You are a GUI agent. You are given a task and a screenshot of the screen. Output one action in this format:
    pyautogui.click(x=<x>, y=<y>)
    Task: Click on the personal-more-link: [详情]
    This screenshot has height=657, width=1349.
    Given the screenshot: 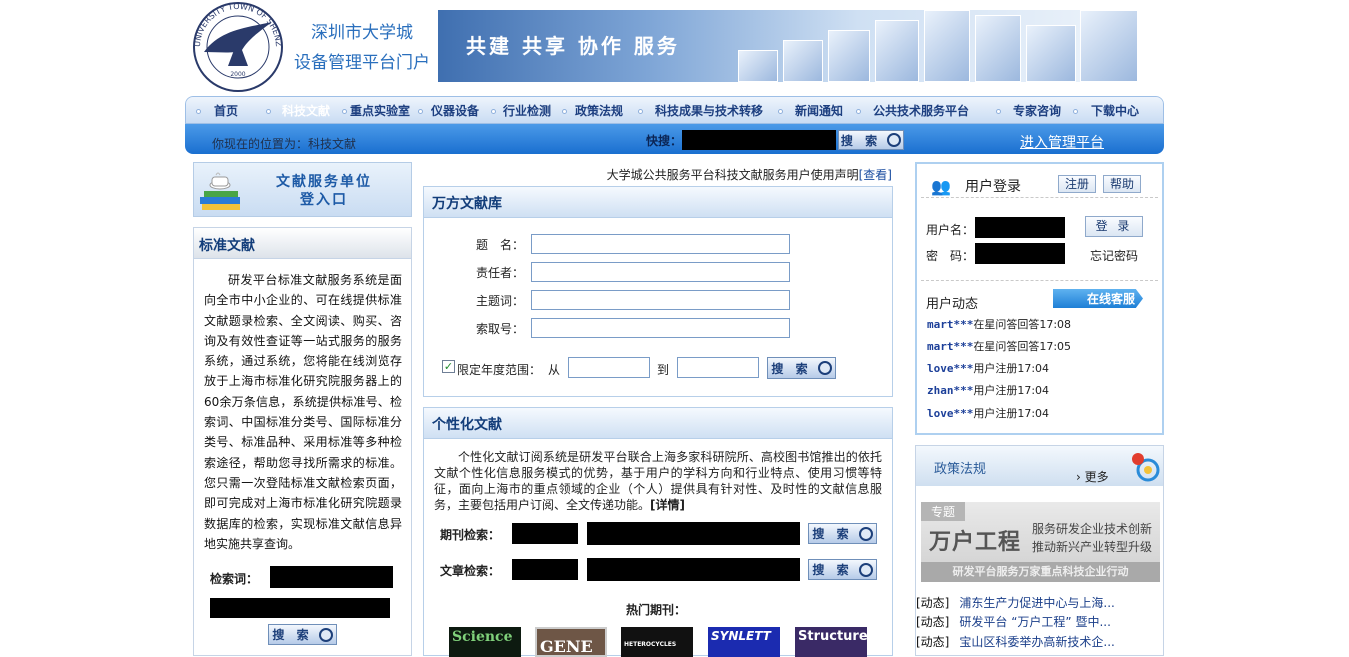 What is the action you would take?
    pyautogui.click(x=667, y=505)
    